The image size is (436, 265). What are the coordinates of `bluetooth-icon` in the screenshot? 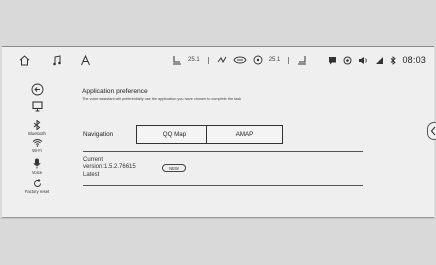 It's located at (37, 125).